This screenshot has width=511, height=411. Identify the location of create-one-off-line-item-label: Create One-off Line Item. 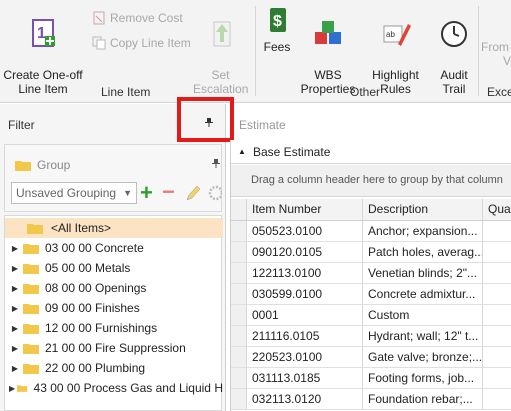
(43, 82).